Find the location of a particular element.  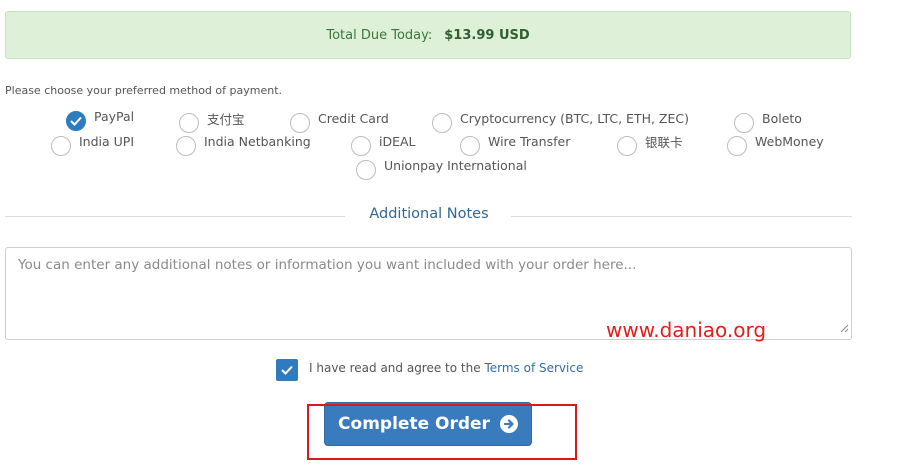

payment-option-webmoney: WebMoney is located at coordinates (775, 144).